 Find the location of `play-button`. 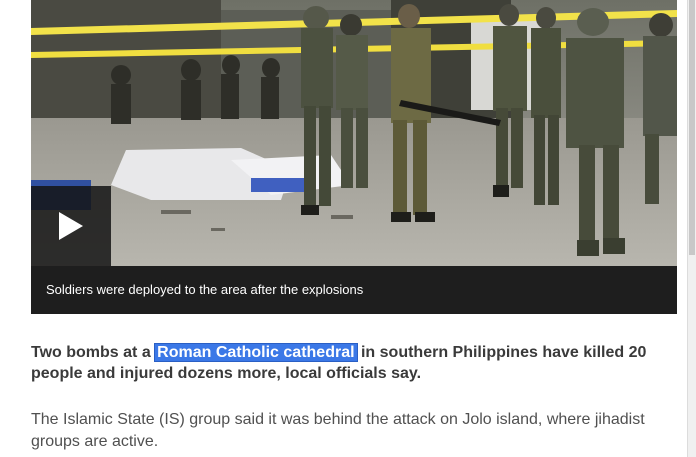

play-button is located at coordinates (71, 226).